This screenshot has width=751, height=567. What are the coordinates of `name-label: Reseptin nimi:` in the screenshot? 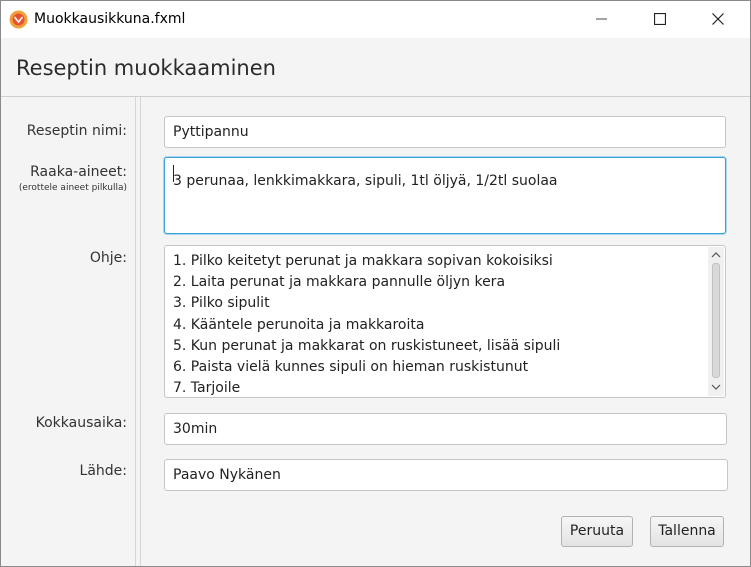 It's located at (76, 131).